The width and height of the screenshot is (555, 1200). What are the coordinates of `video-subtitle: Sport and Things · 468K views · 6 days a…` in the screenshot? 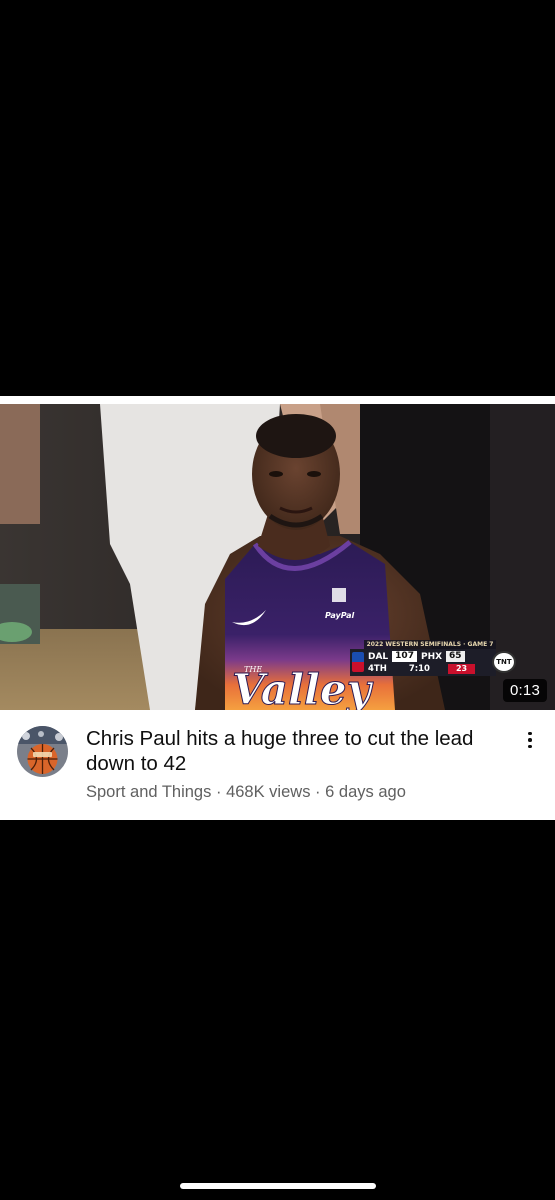 It's located at (246, 792).